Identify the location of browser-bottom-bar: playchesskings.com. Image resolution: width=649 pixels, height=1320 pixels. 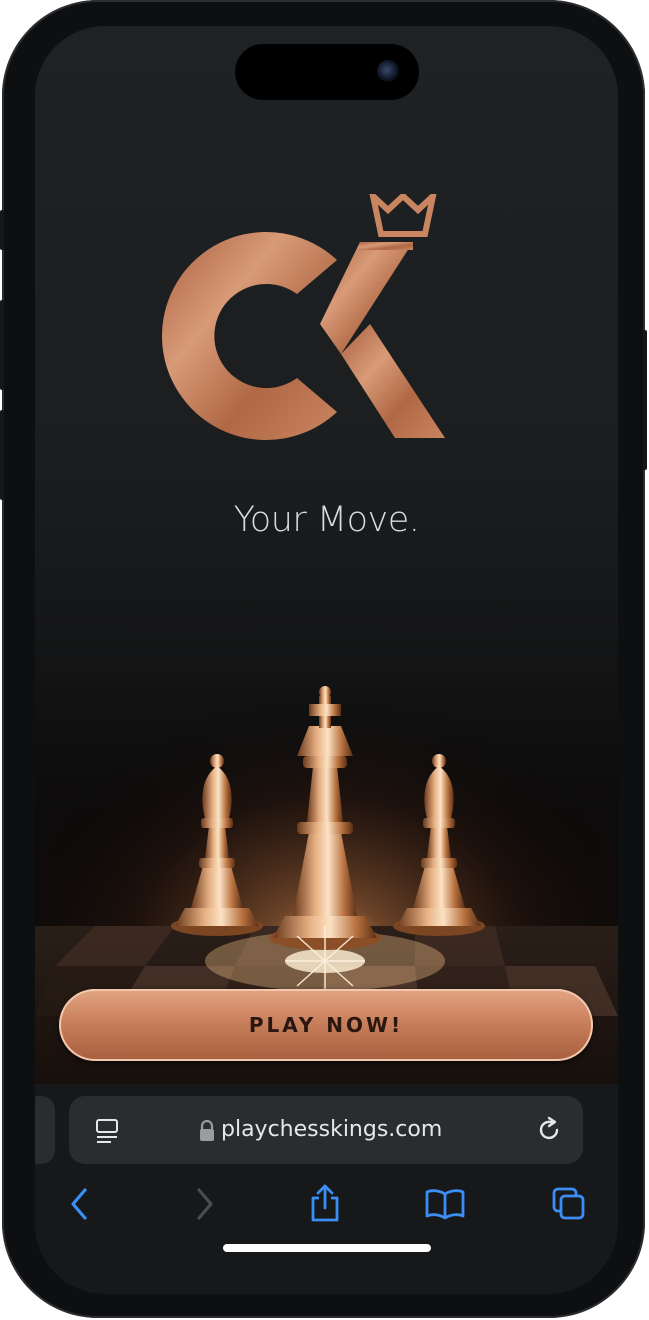
(326, 1189).